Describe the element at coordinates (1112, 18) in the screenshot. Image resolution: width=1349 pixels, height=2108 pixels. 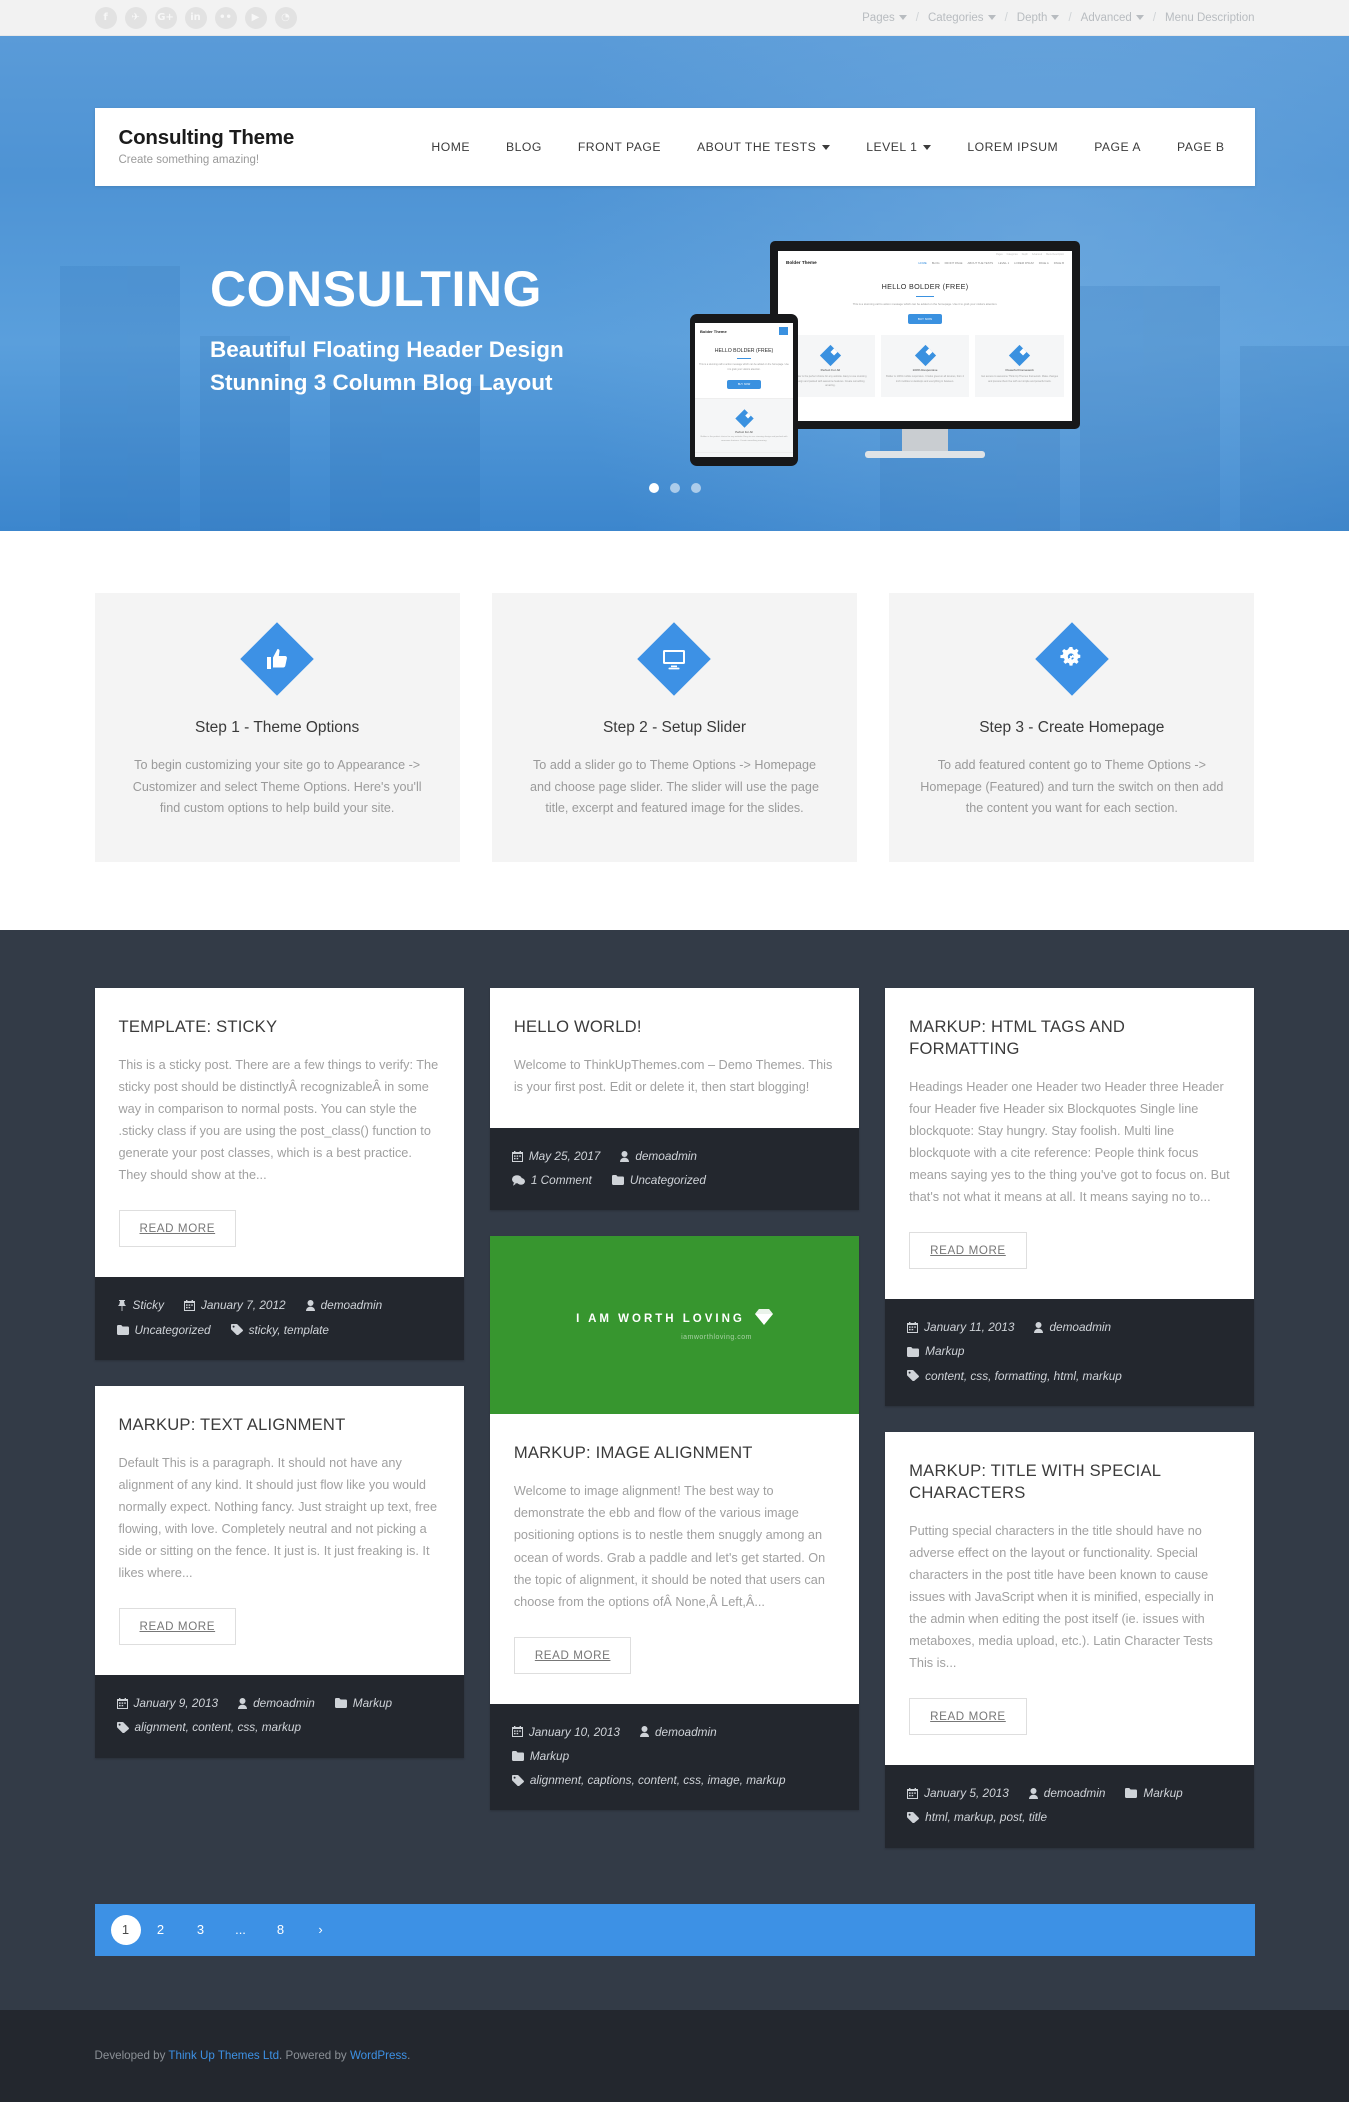
I see `top-menu-item-advanced: Advanced` at that location.